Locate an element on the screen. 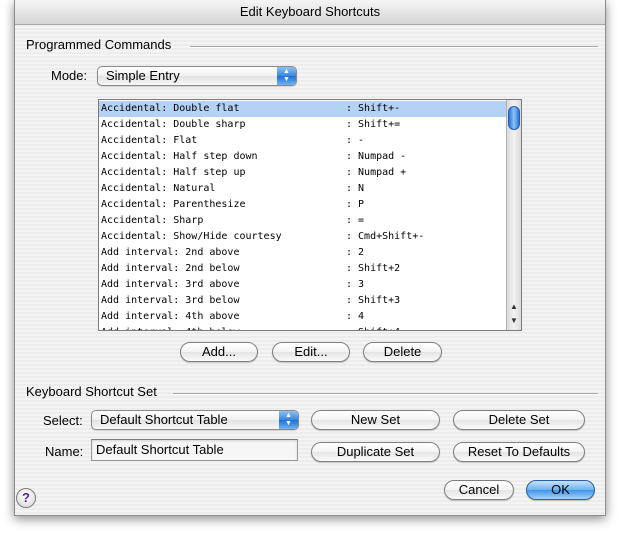  name-label: Name: is located at coordinates (64, 451).